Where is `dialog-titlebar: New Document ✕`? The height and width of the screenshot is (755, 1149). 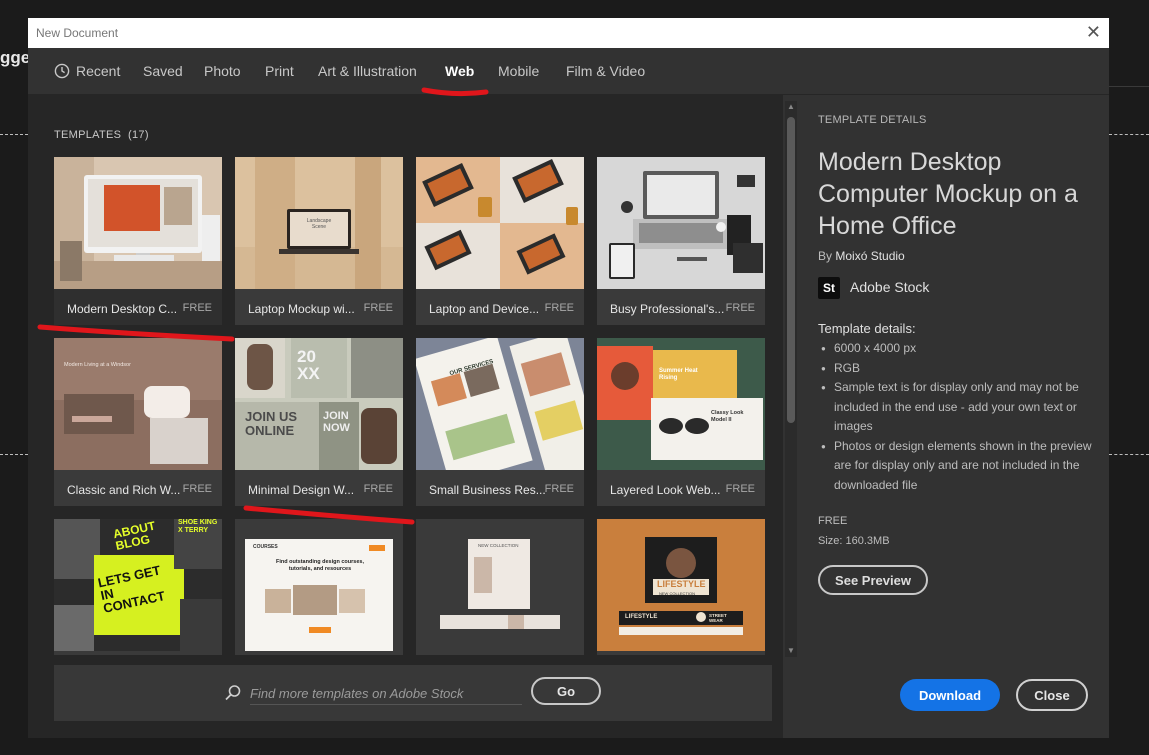
dialog-titlebar: New Document ✕ is located at coordinates (568, 33).